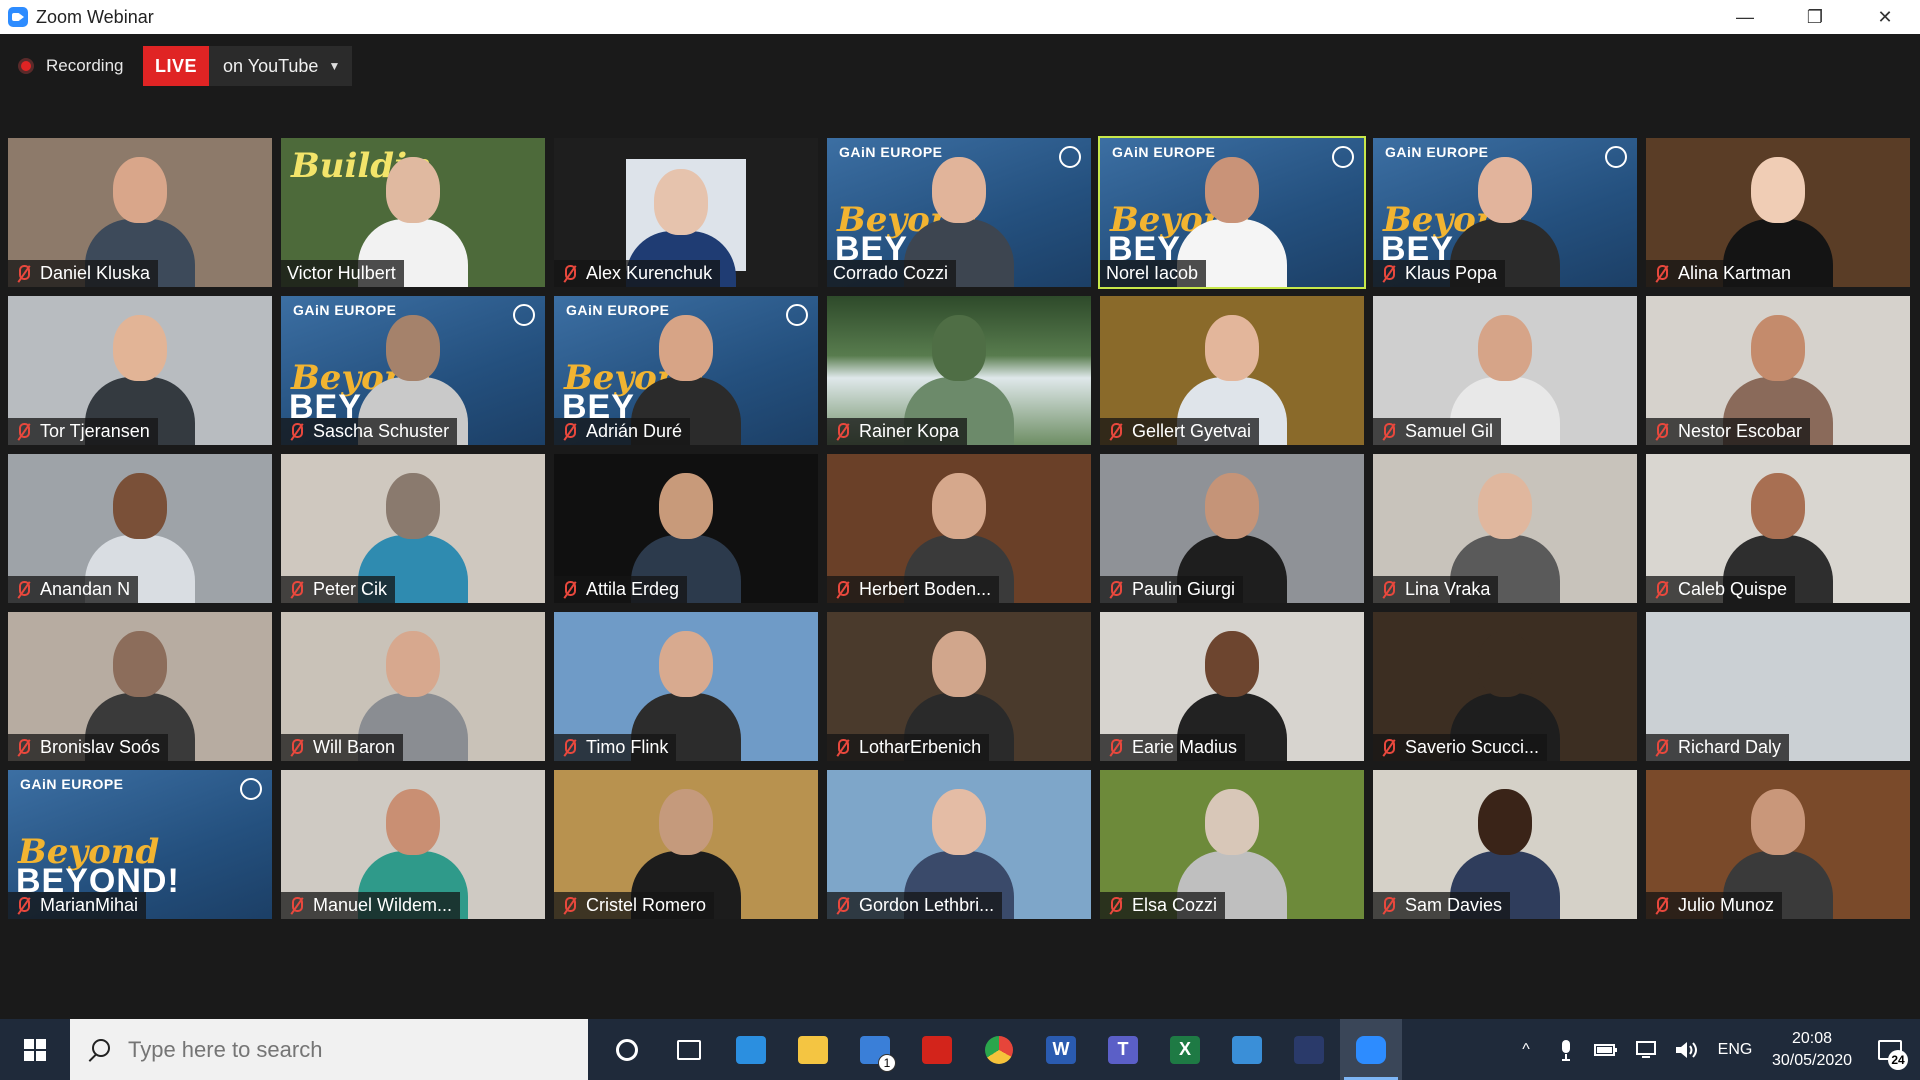  I want to click on system-tray: ^ ENG 20:08 30/05/2020 24, so click(1713, 1049).